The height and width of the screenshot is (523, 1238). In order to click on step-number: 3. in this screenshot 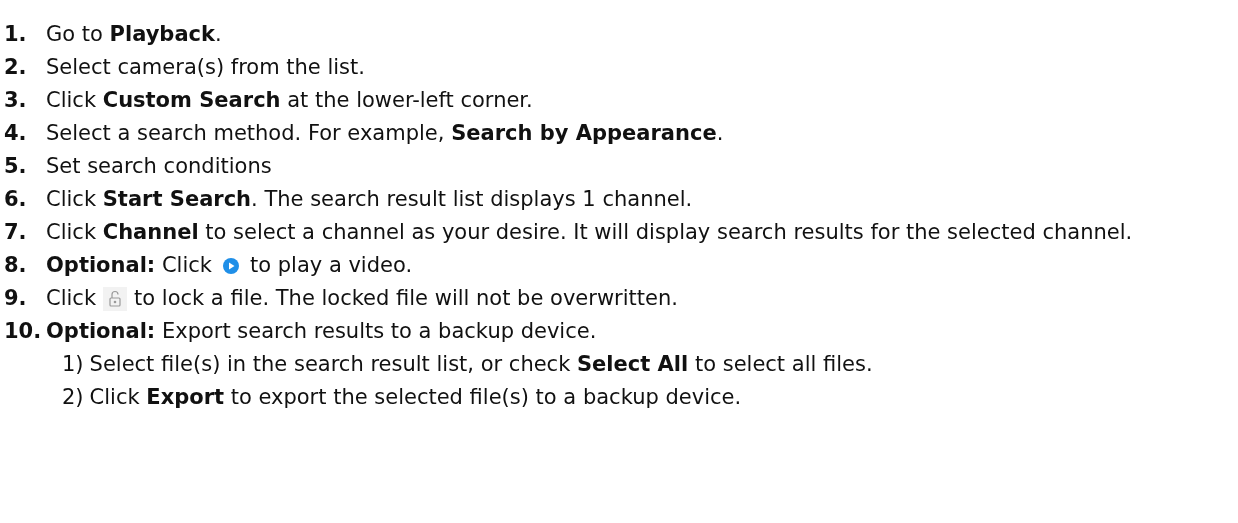, I will do `click(16, 100)`.